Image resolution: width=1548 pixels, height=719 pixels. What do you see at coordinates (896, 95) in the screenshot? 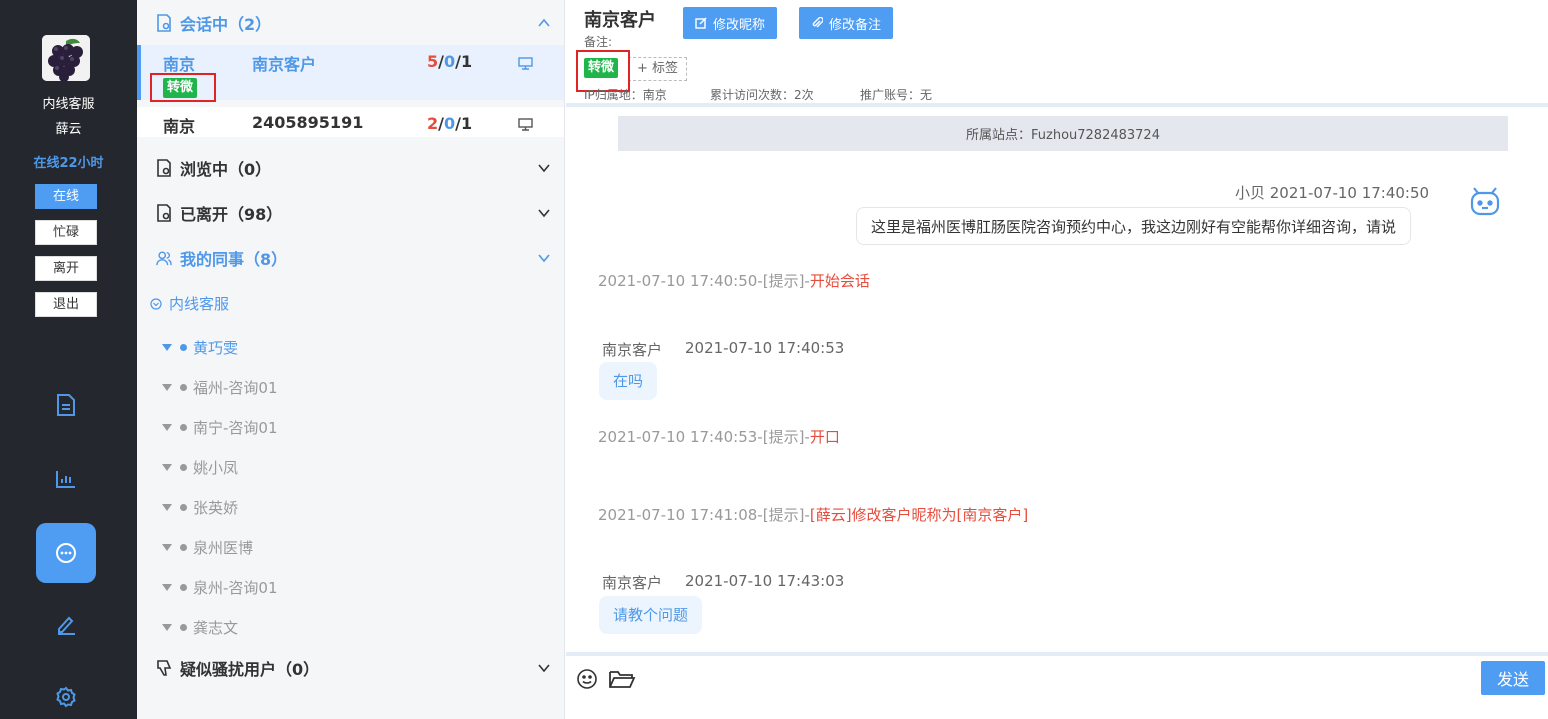
I see `promo-account: 推广账号：无` at bounding box center [896, 95].